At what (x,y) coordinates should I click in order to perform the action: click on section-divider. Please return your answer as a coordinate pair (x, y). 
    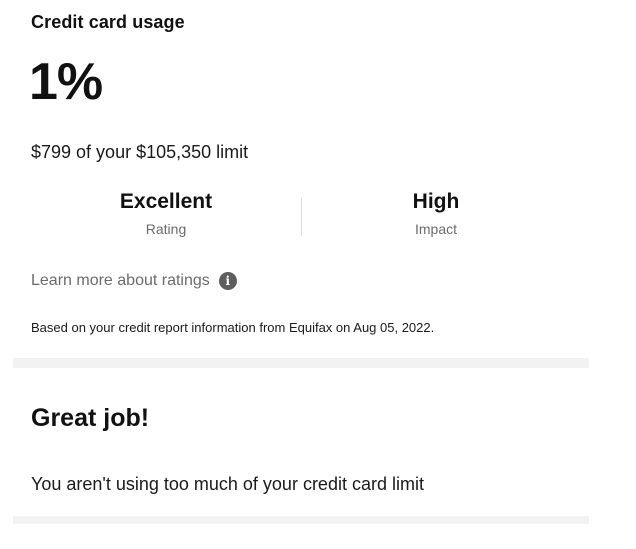
    Looking at the image, I should click on (301, 363).